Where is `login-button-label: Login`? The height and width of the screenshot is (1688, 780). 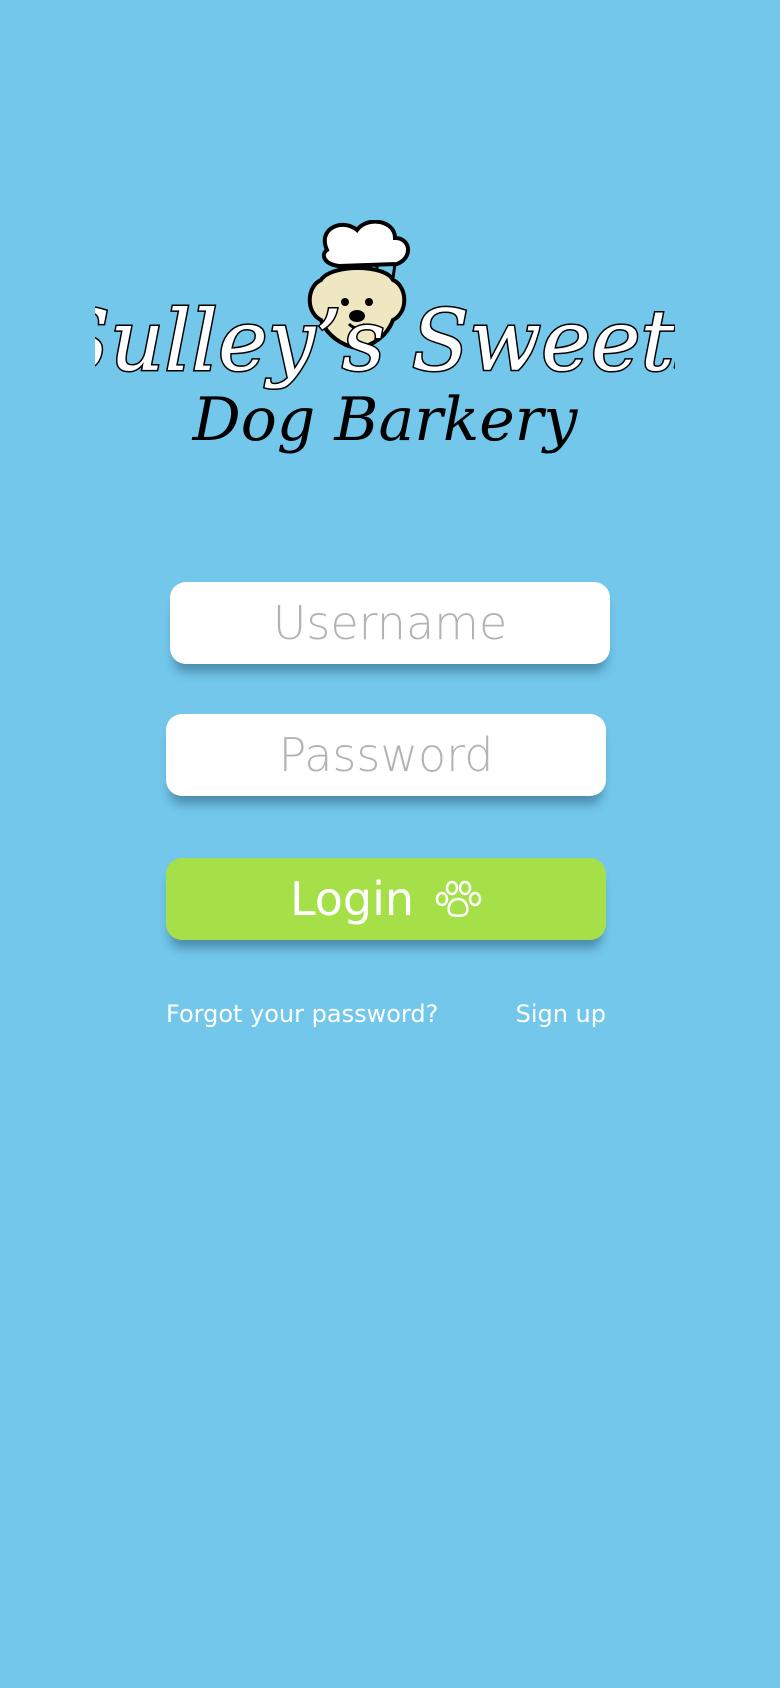
login-button-label: Login is located at coordinates (352, 899).